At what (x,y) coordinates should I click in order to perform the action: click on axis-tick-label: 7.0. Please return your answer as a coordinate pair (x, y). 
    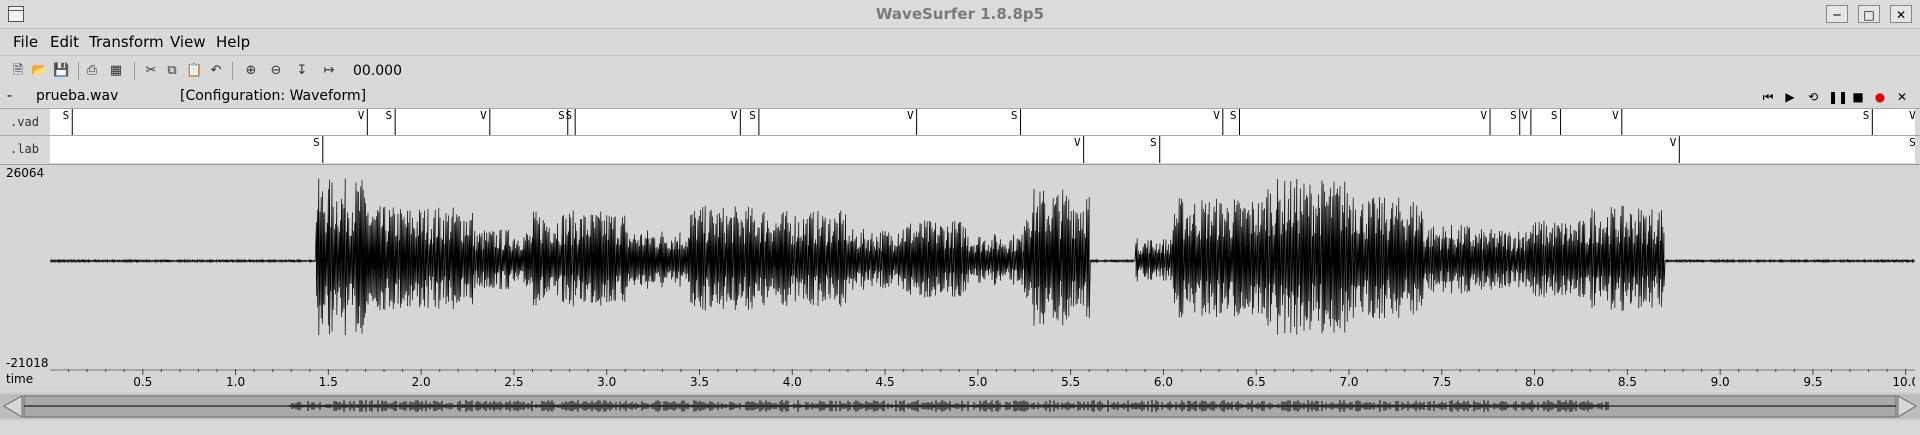
    Looking at the image, I should click on (1348, 382).